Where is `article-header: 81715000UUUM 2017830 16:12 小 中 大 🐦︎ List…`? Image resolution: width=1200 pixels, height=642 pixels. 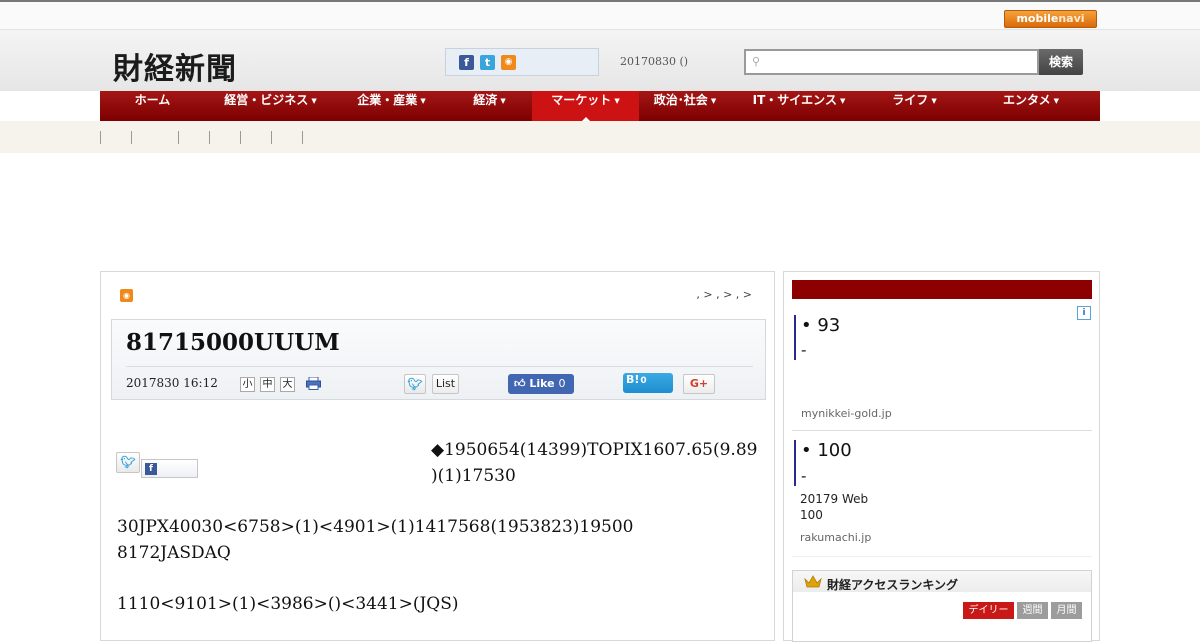
article-header: 81715000UUUM 2017830 16:12 小 中 大 🐦︎ List… is located at coordinates (438, 359).